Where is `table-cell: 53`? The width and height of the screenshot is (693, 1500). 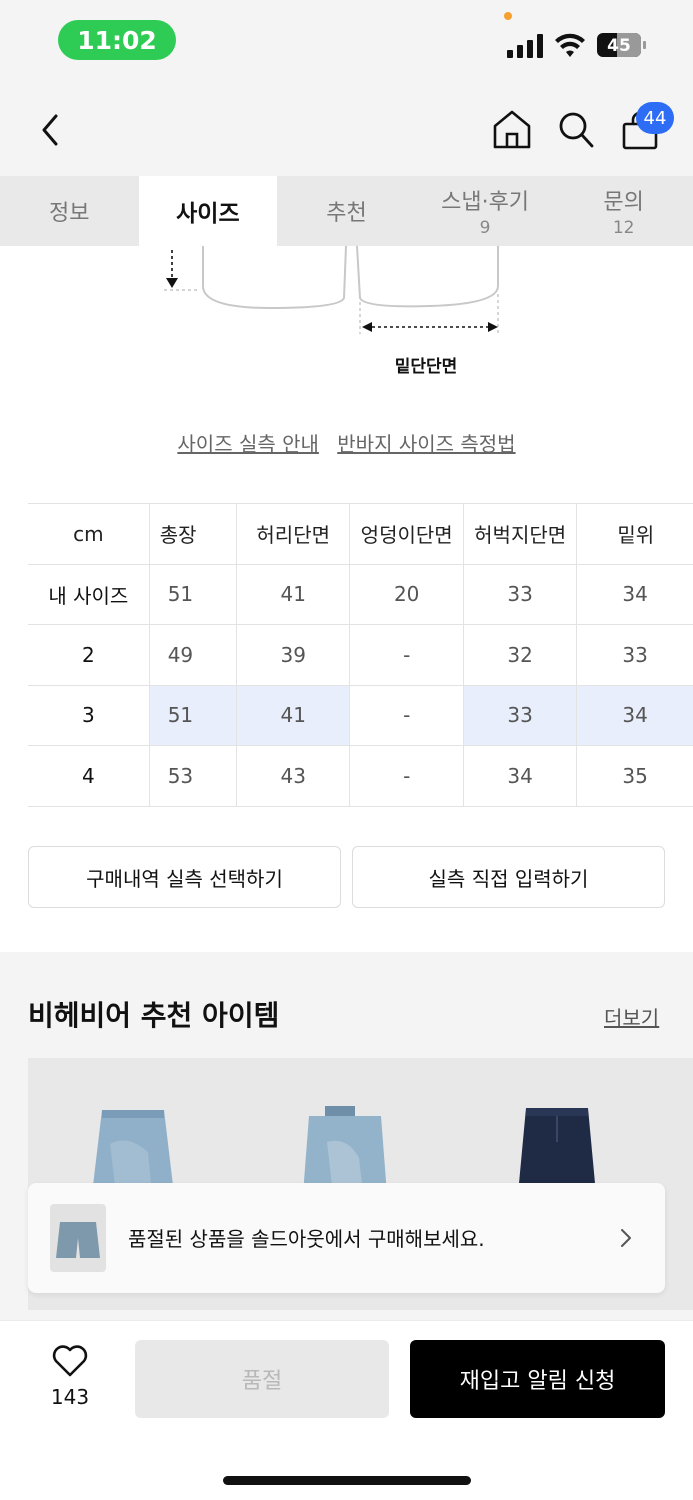 table-cell: 53 is located at coordinates (192, 776).